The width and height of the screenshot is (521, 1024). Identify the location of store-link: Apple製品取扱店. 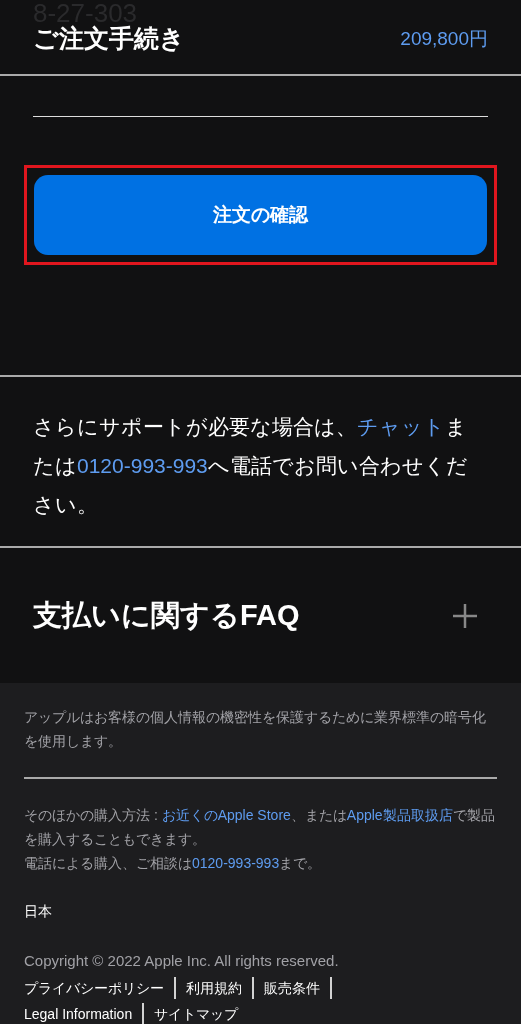
(399, 815).